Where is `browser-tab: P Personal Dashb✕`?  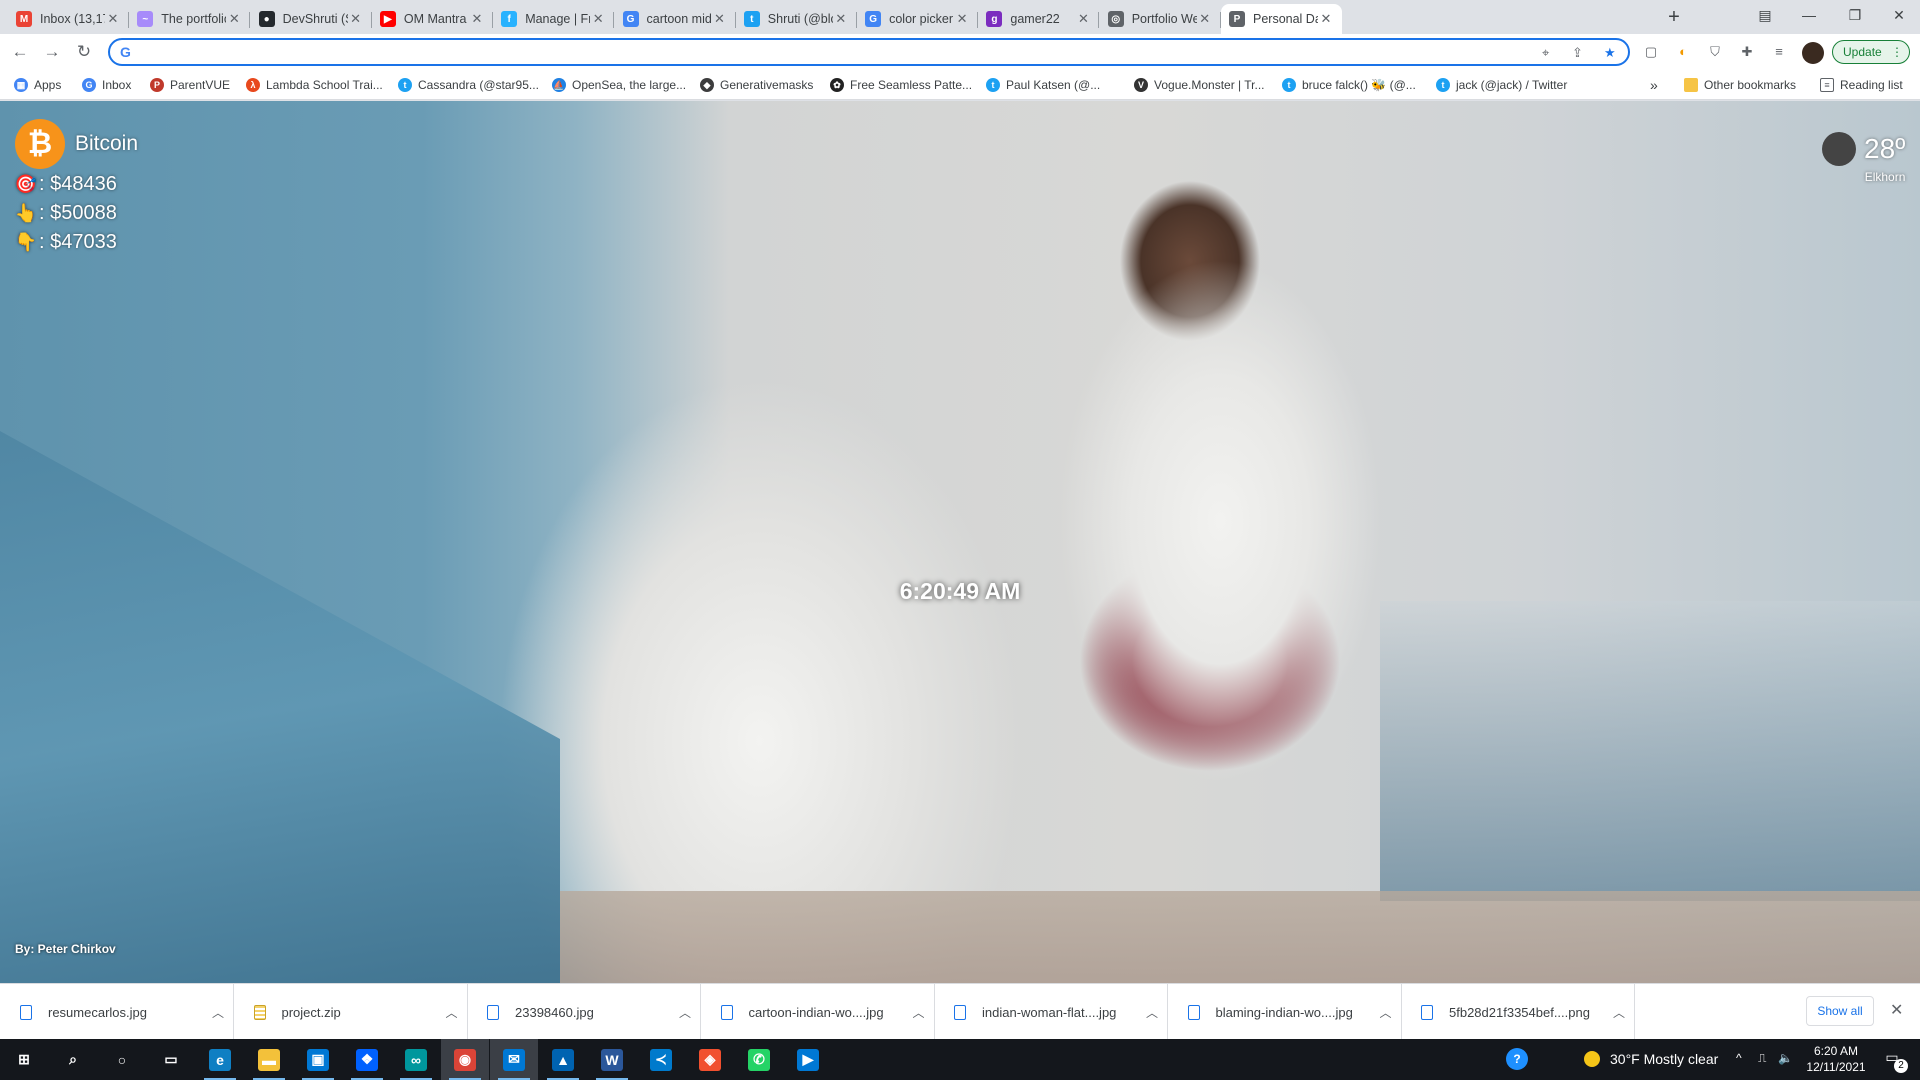 browser-tab: P Personal Dashb✕ is located at coordinates (1281, 19).